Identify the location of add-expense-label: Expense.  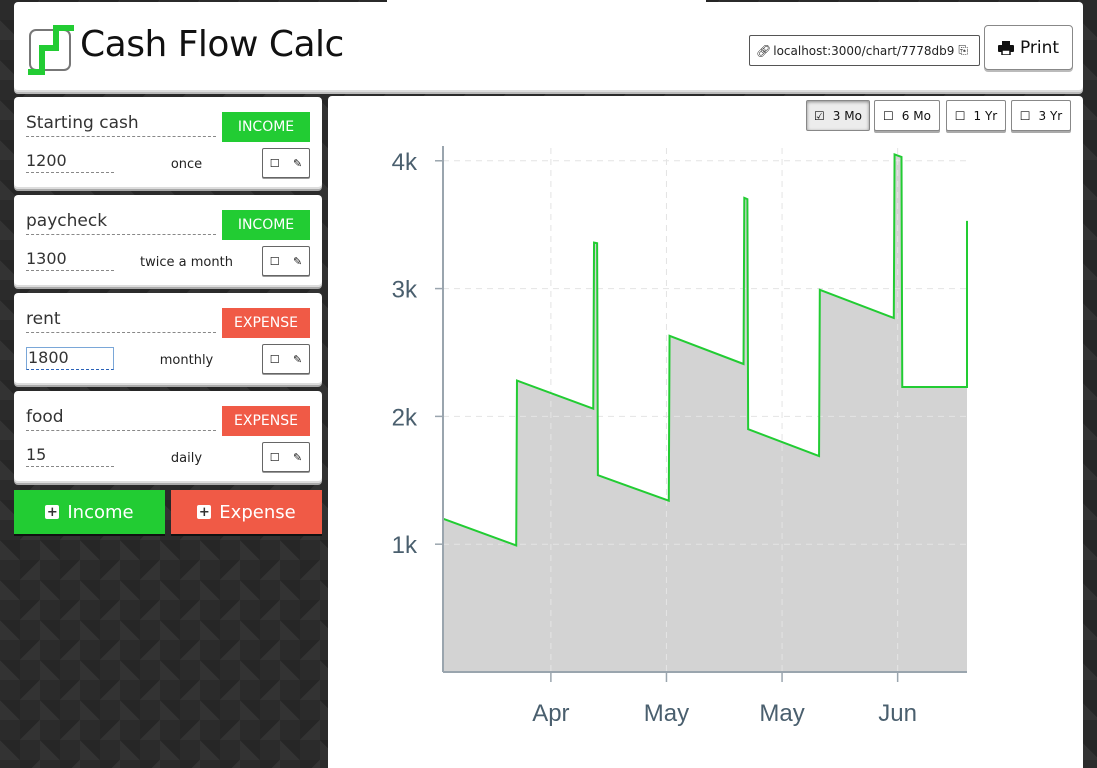
(257, 512).